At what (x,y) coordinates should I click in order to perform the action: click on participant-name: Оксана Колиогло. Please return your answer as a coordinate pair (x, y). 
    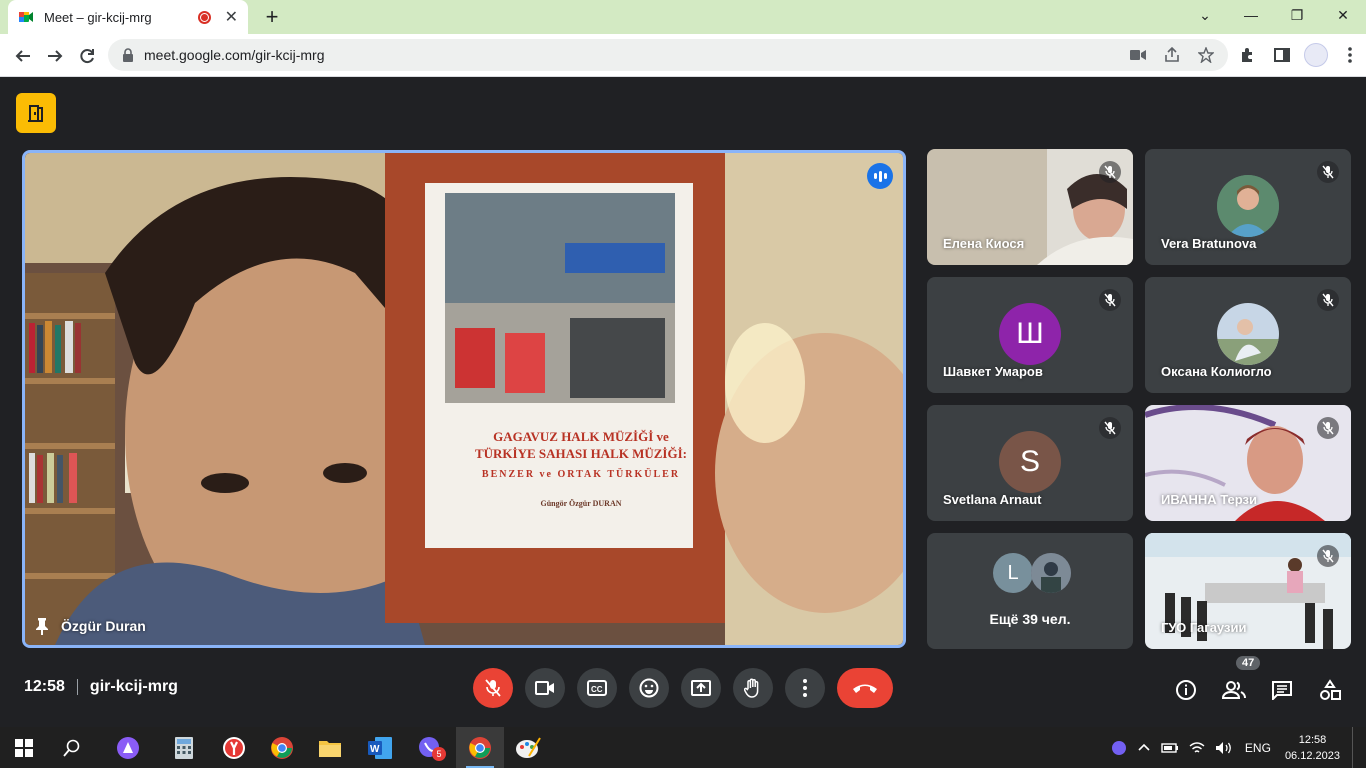
    Looking at the image, I should click on (1216, 371).